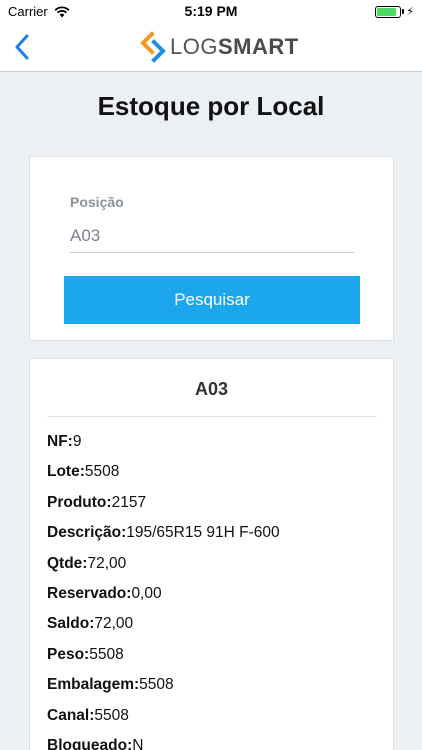  What do you see at coordinates (212, 236) in the screenshot?
I see `position-input` at bounding box center [212, 236].